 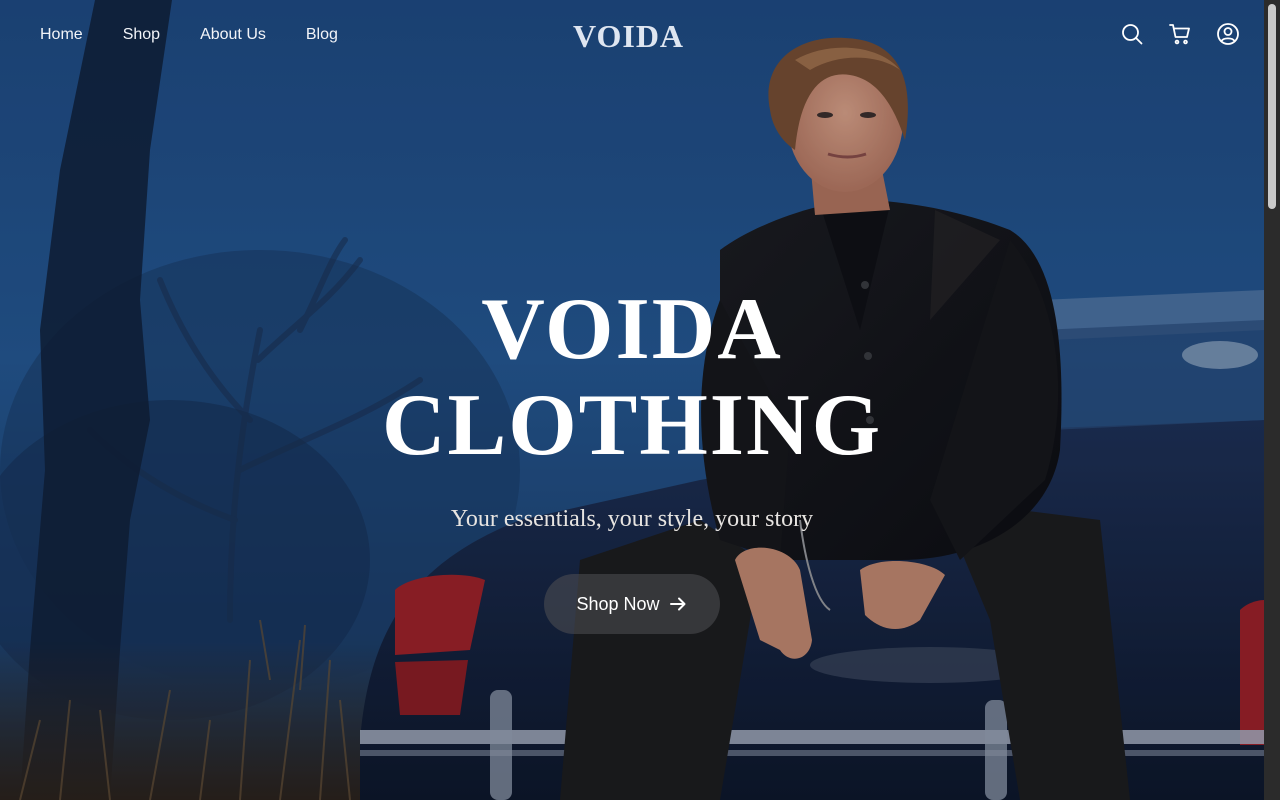 I want to click on nav-shop-link: Shop, so click(x=141, y=35).